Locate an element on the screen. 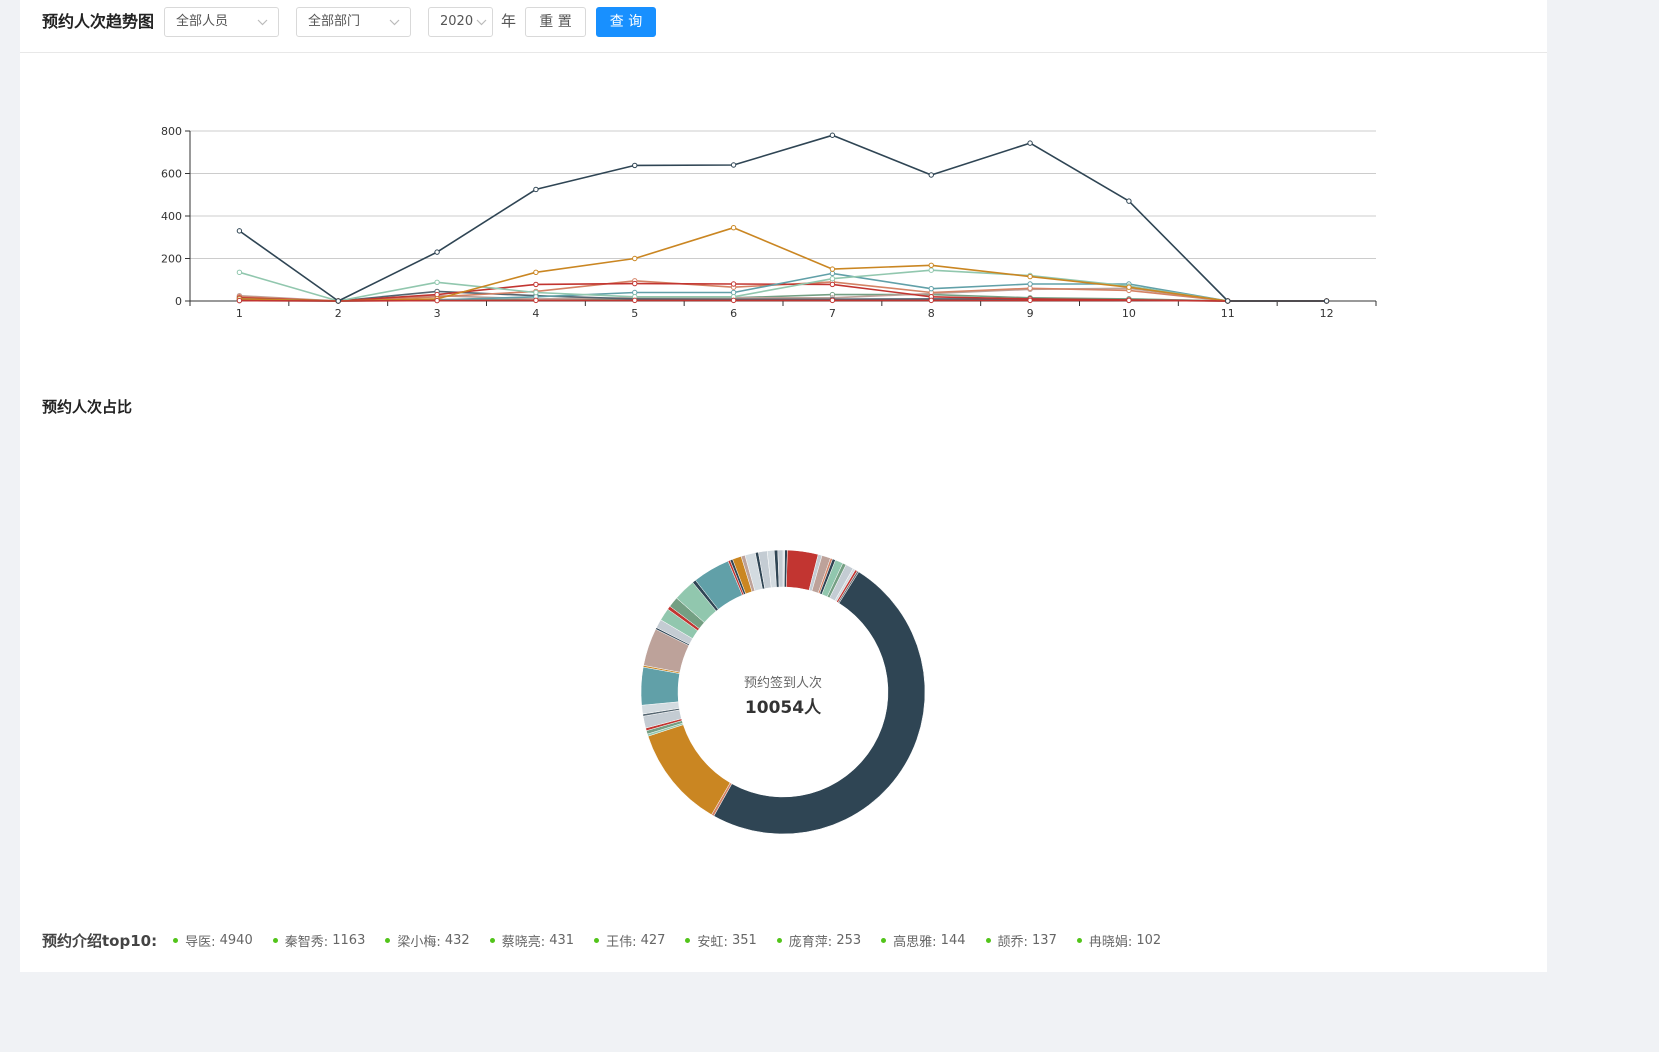 The width and height of the screenshot is (1659, 1052). top10-item-count: 432 is located at coordinates (457, 940).